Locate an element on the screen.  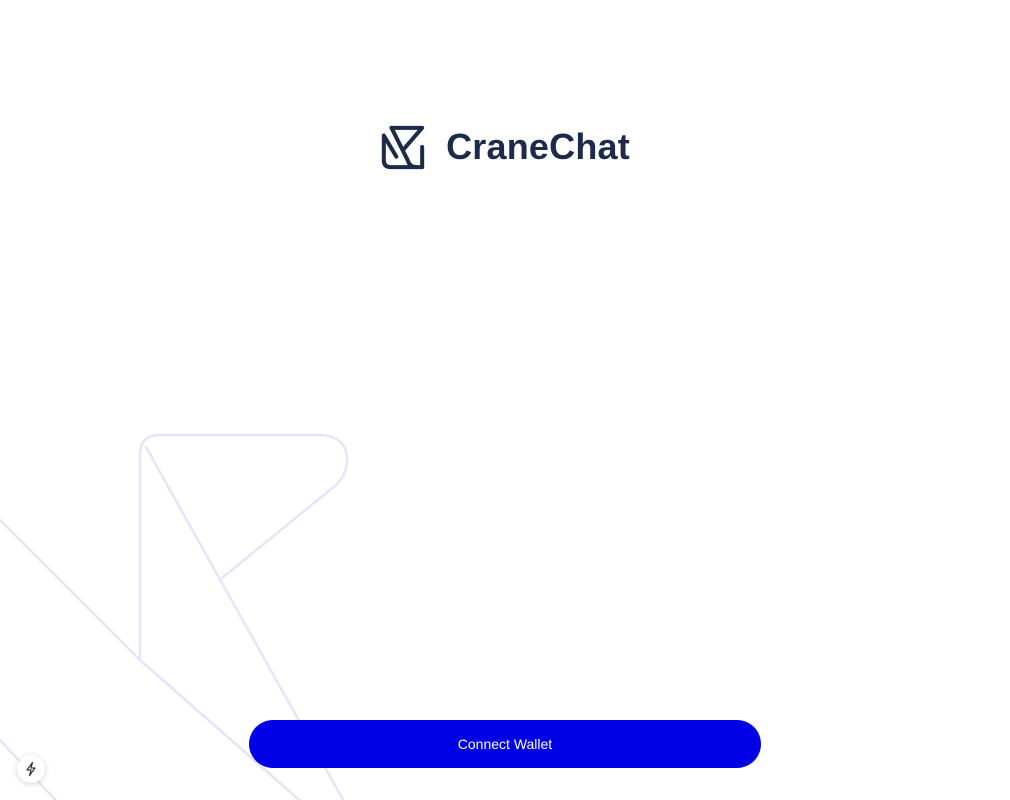
connect-wallet-button: Connect Wallet is located at coordinates (505, 744).